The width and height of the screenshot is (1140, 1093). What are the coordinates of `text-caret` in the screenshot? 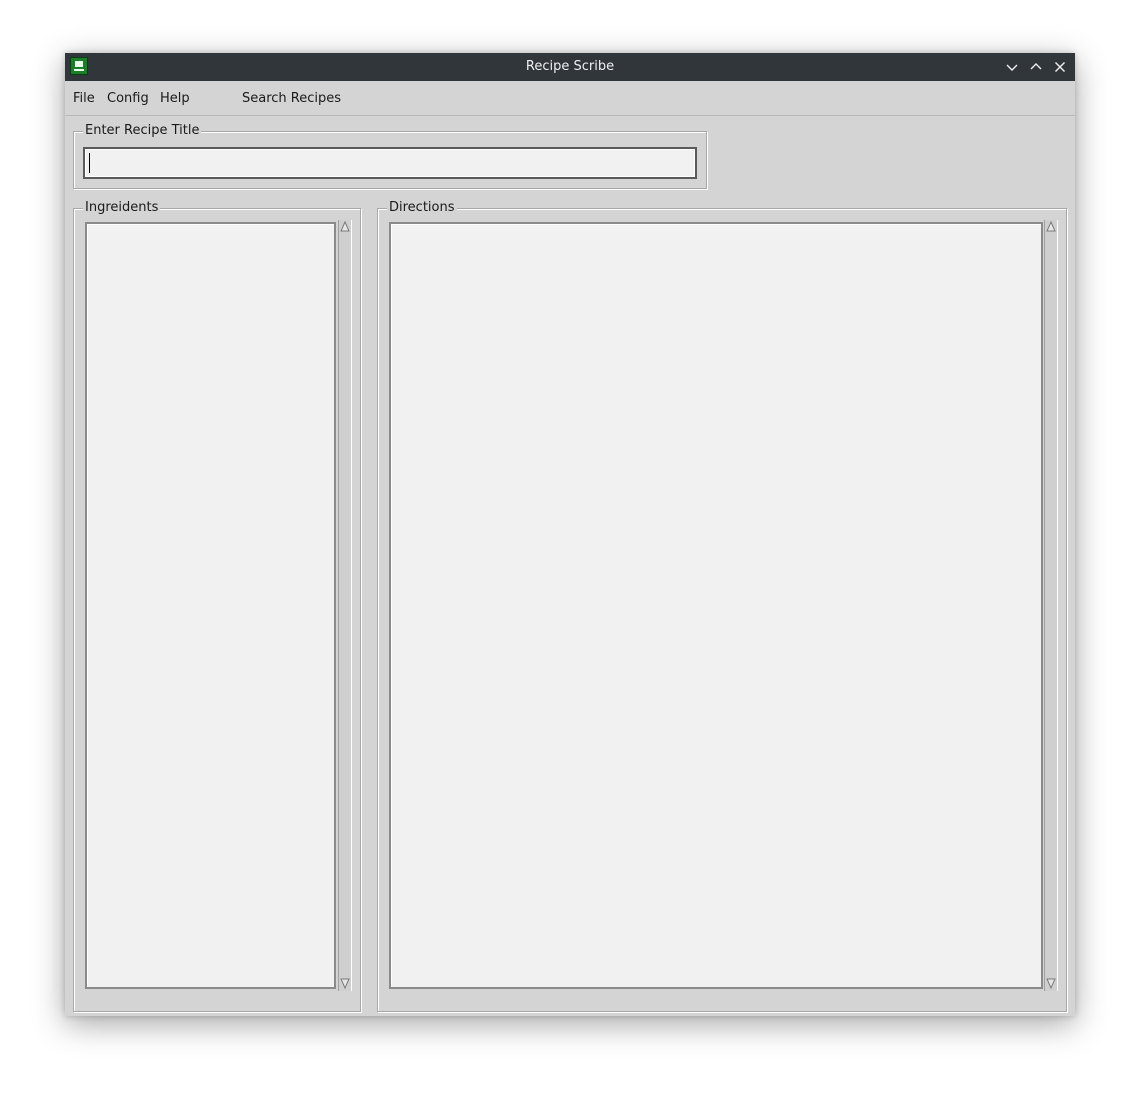 It's located at (89, 163).